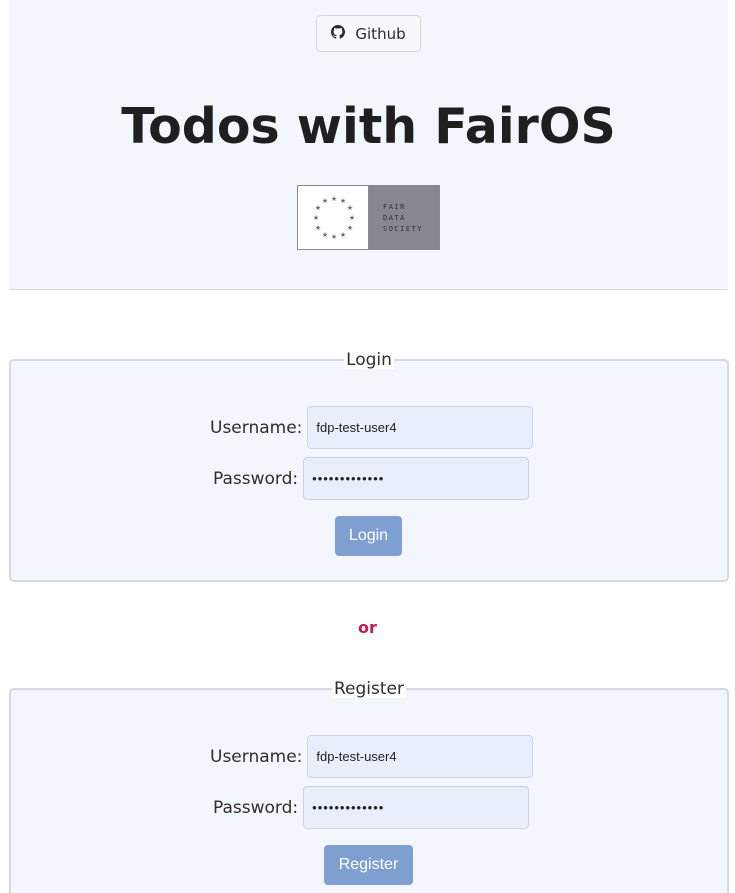  I want to click on login-username-row: Username:, so click(372, 427).